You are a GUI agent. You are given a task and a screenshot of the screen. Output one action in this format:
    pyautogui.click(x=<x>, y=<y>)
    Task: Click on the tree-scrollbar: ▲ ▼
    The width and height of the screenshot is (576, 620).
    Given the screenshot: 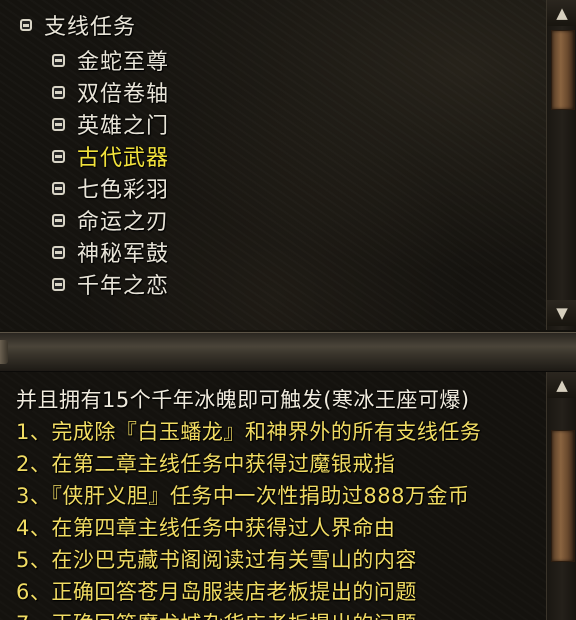 What is the action you would take?
    pyautogui.click(x=561, y=165)
    